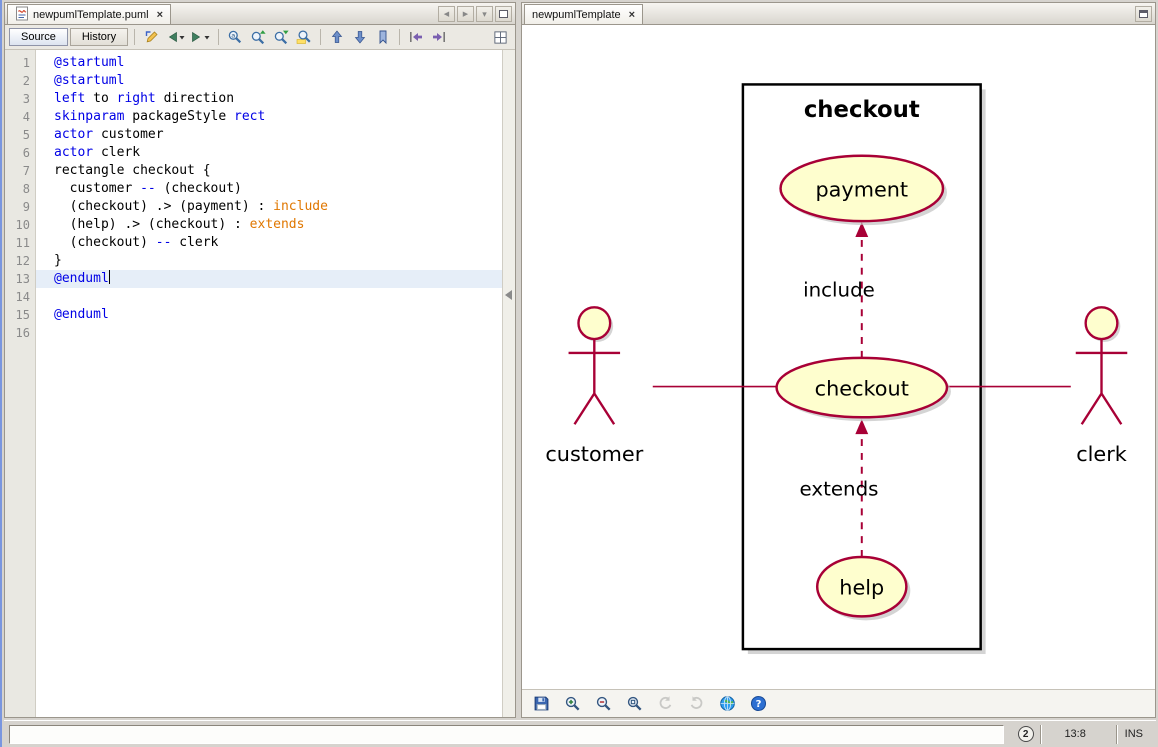 Image resolution: width=1158 pixels, height=747 pixels. I want to click on line-number: 14, so click(22, 297).